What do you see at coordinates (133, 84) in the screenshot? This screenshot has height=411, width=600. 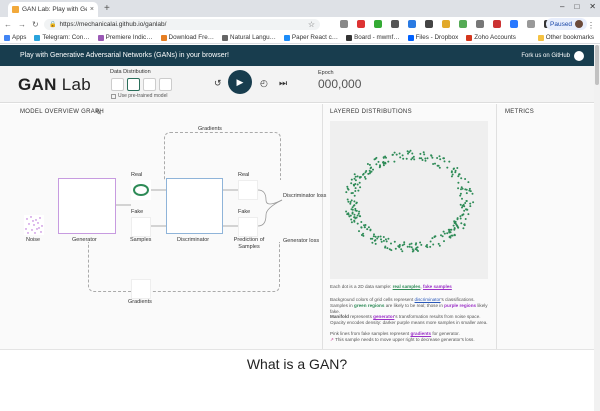 I see `distribution-option-ring` at bounding box center [133, 84].